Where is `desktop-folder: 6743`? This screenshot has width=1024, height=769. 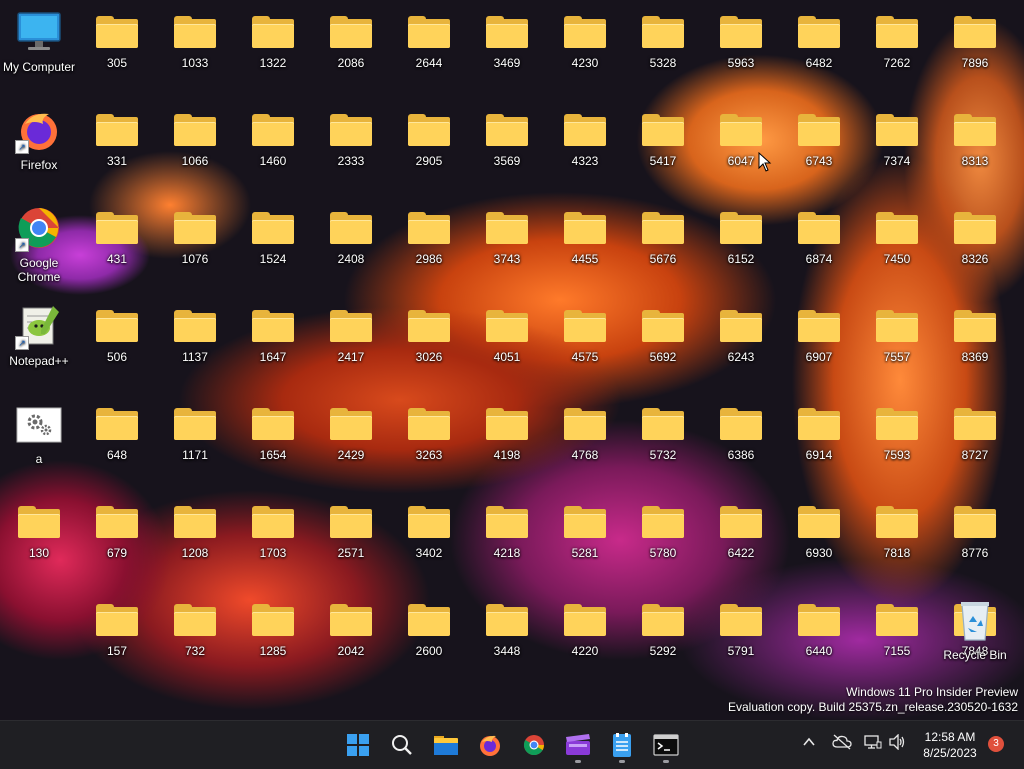 desktop-folder: 6743 is located at coordinates (819, 145).